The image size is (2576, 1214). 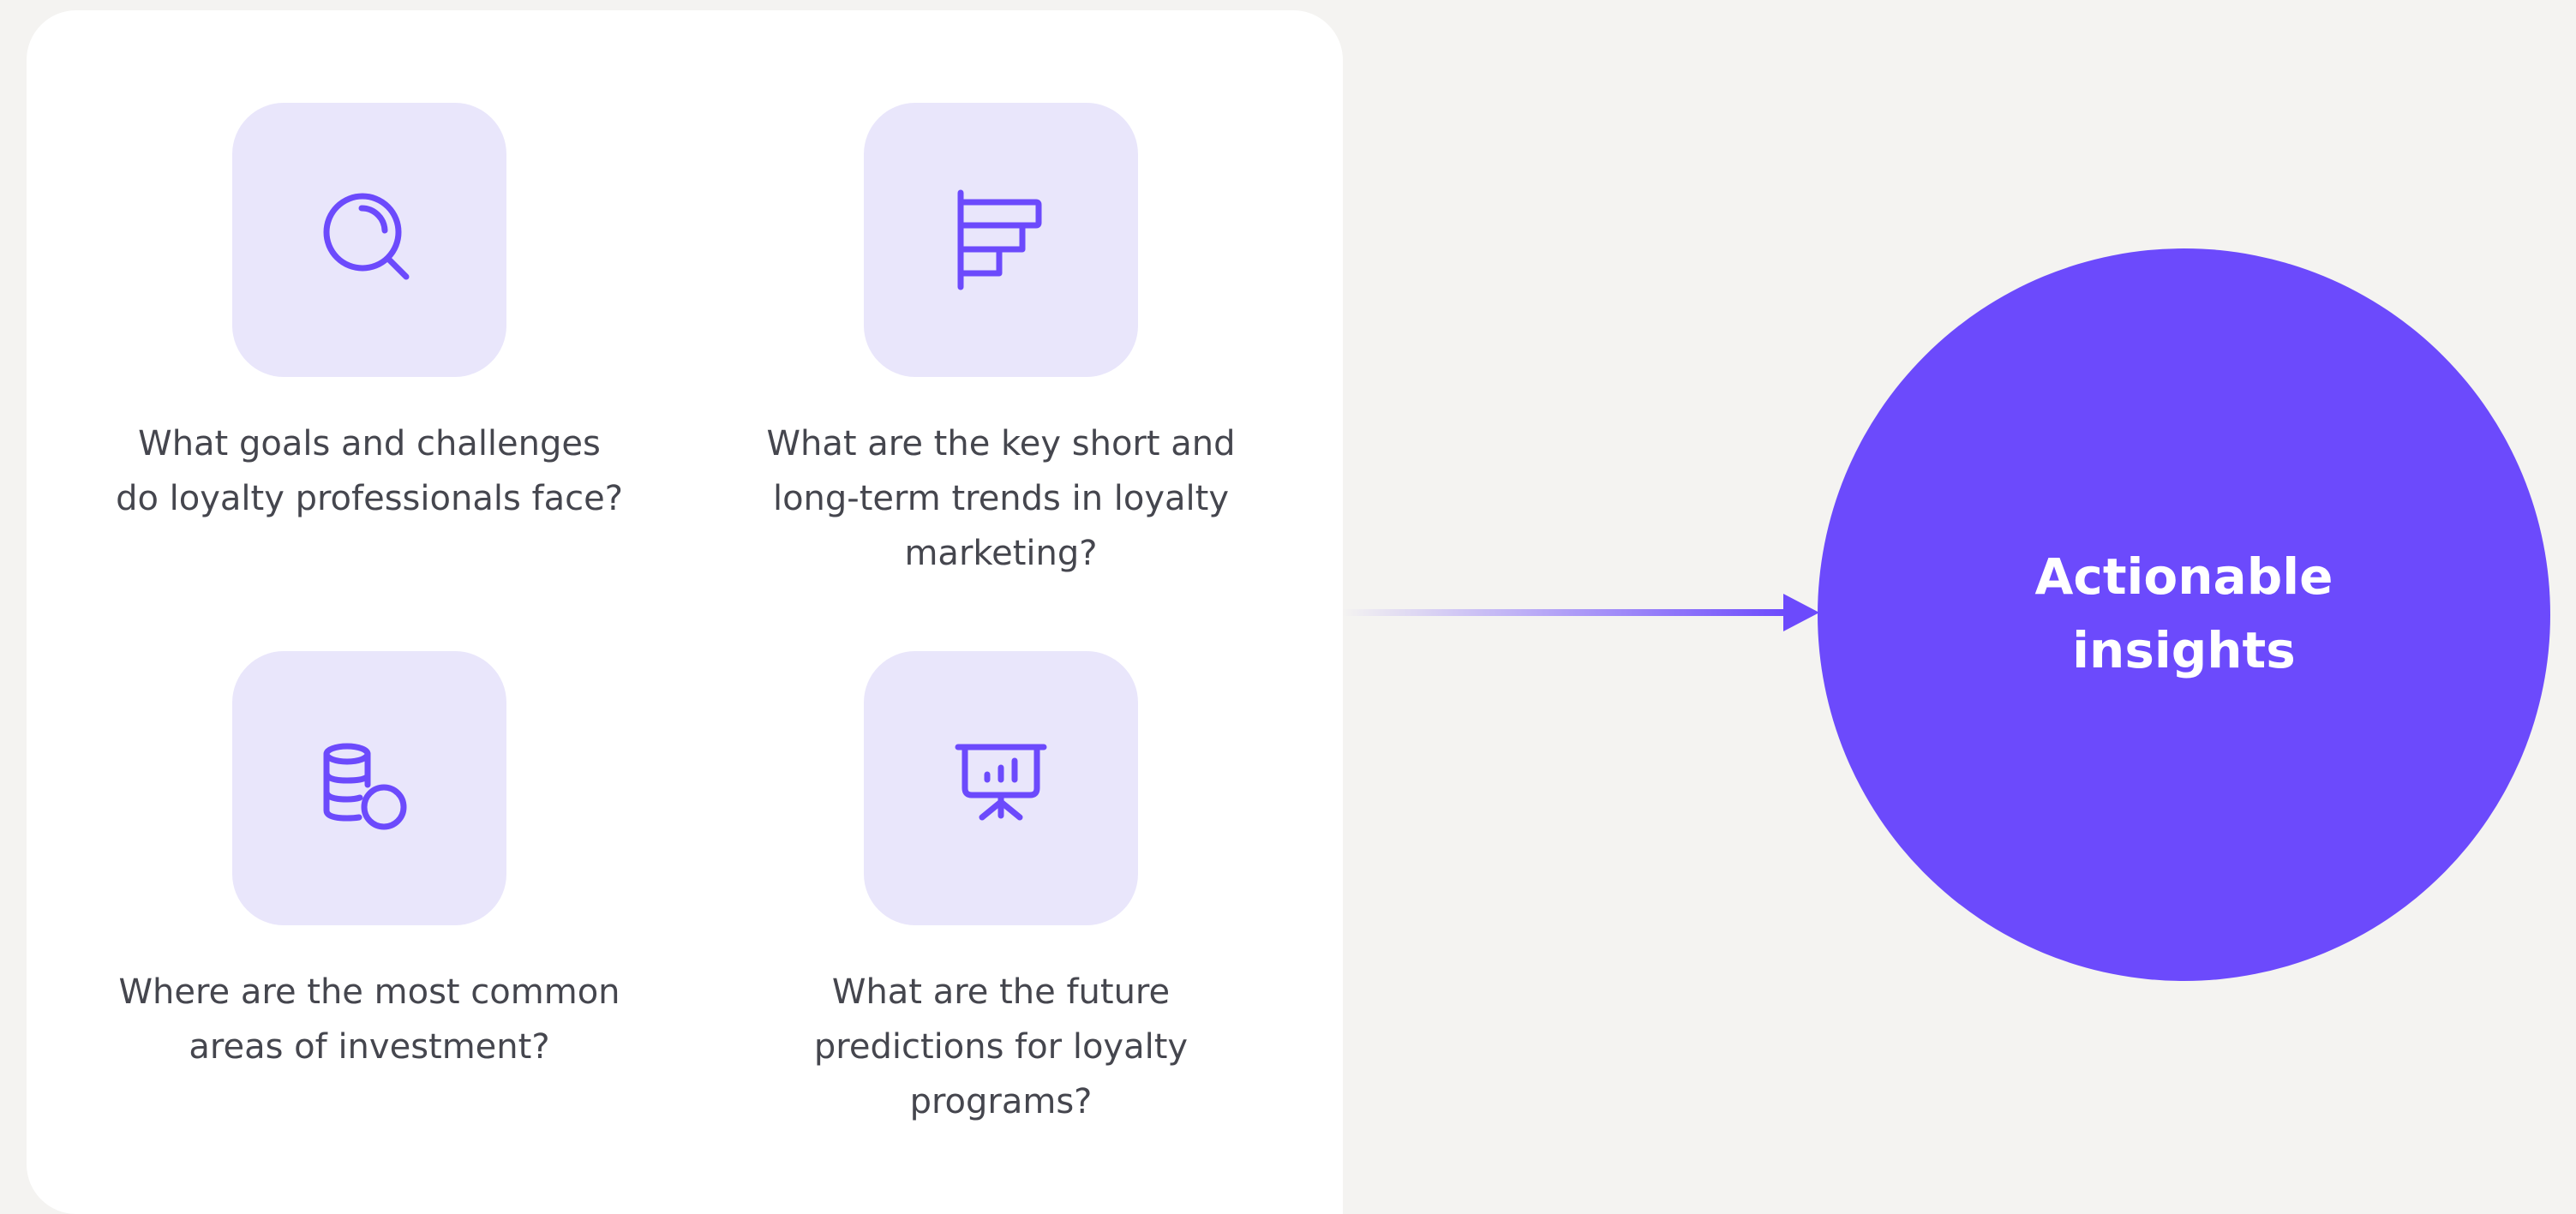 I want to click on presentation-chart-icon, so click(x=1001, y=782).